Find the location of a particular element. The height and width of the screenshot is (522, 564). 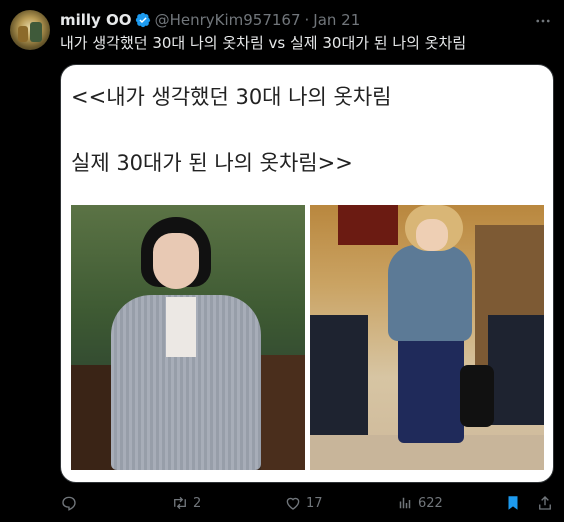

bookmark-button is located at coordinates (515, 503).